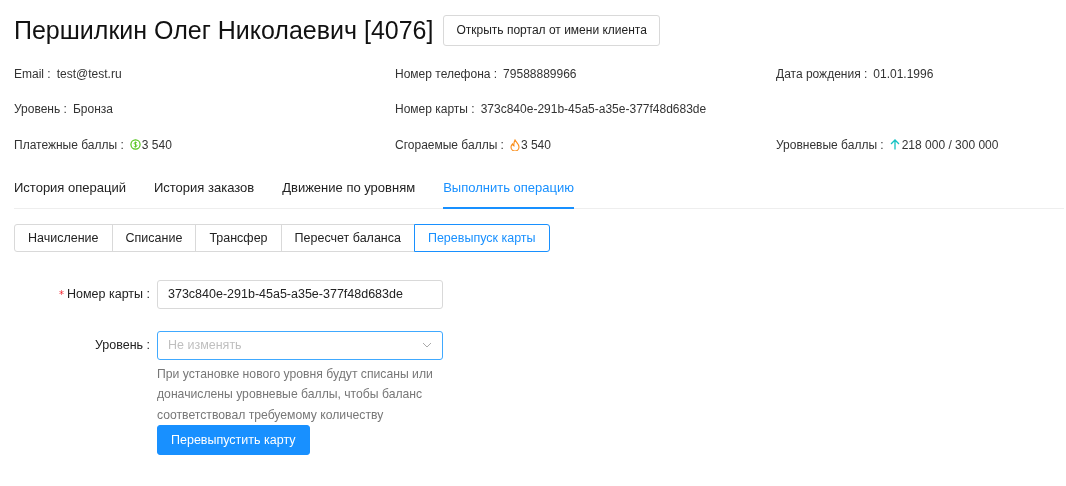 Image resolution: width=1066 pixels, height=486 pixels. What do you see at coordinates (32, 73) in the screenshot?
I see `info-label: Email :` at bounding box center [32, 73].